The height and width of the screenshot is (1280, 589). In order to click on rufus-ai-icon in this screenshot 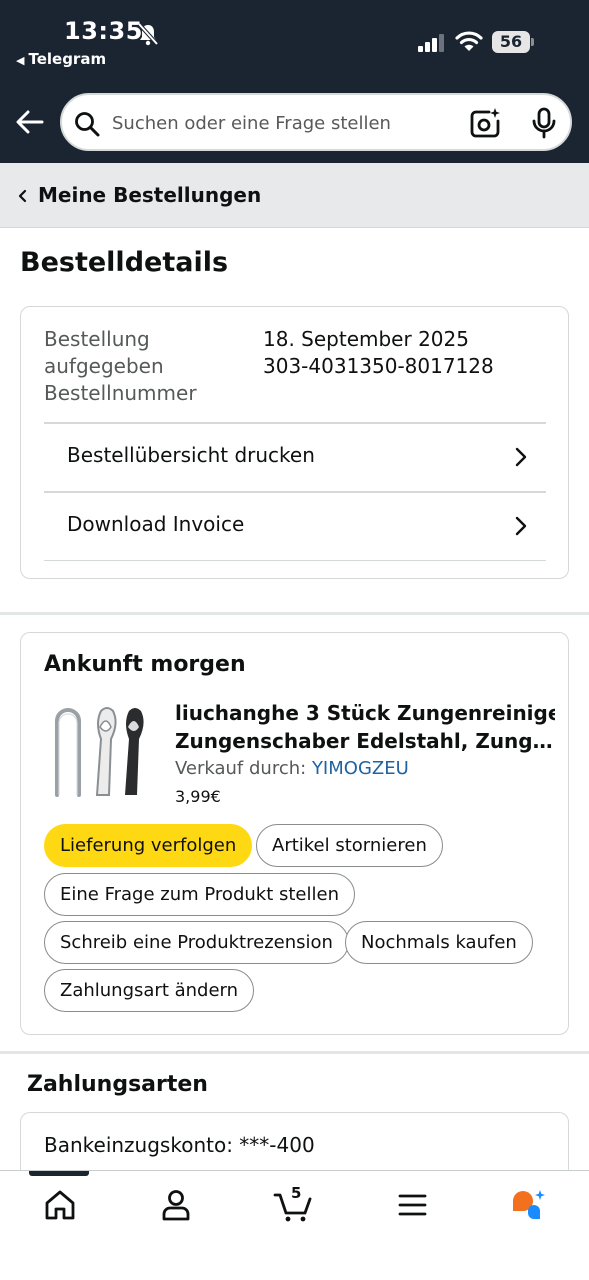, I will do `click(528, 1205)`.